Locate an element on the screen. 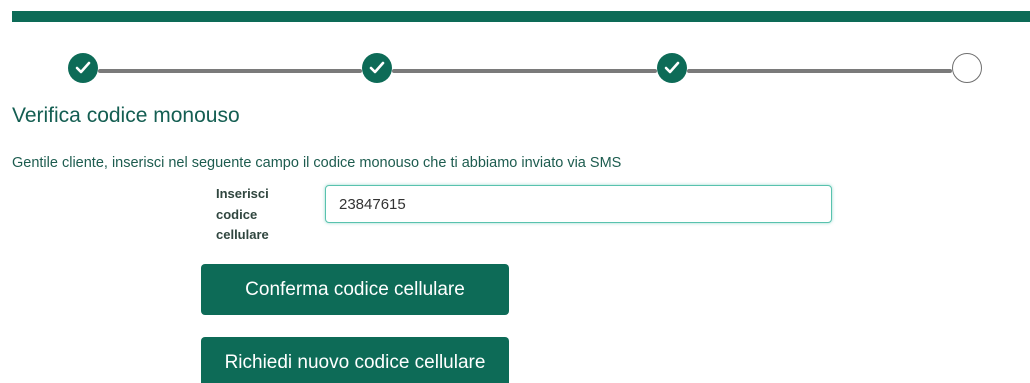 The height and width of the screenshot is (383, 1030). step-1-completed is located at coordinates (83, 68).